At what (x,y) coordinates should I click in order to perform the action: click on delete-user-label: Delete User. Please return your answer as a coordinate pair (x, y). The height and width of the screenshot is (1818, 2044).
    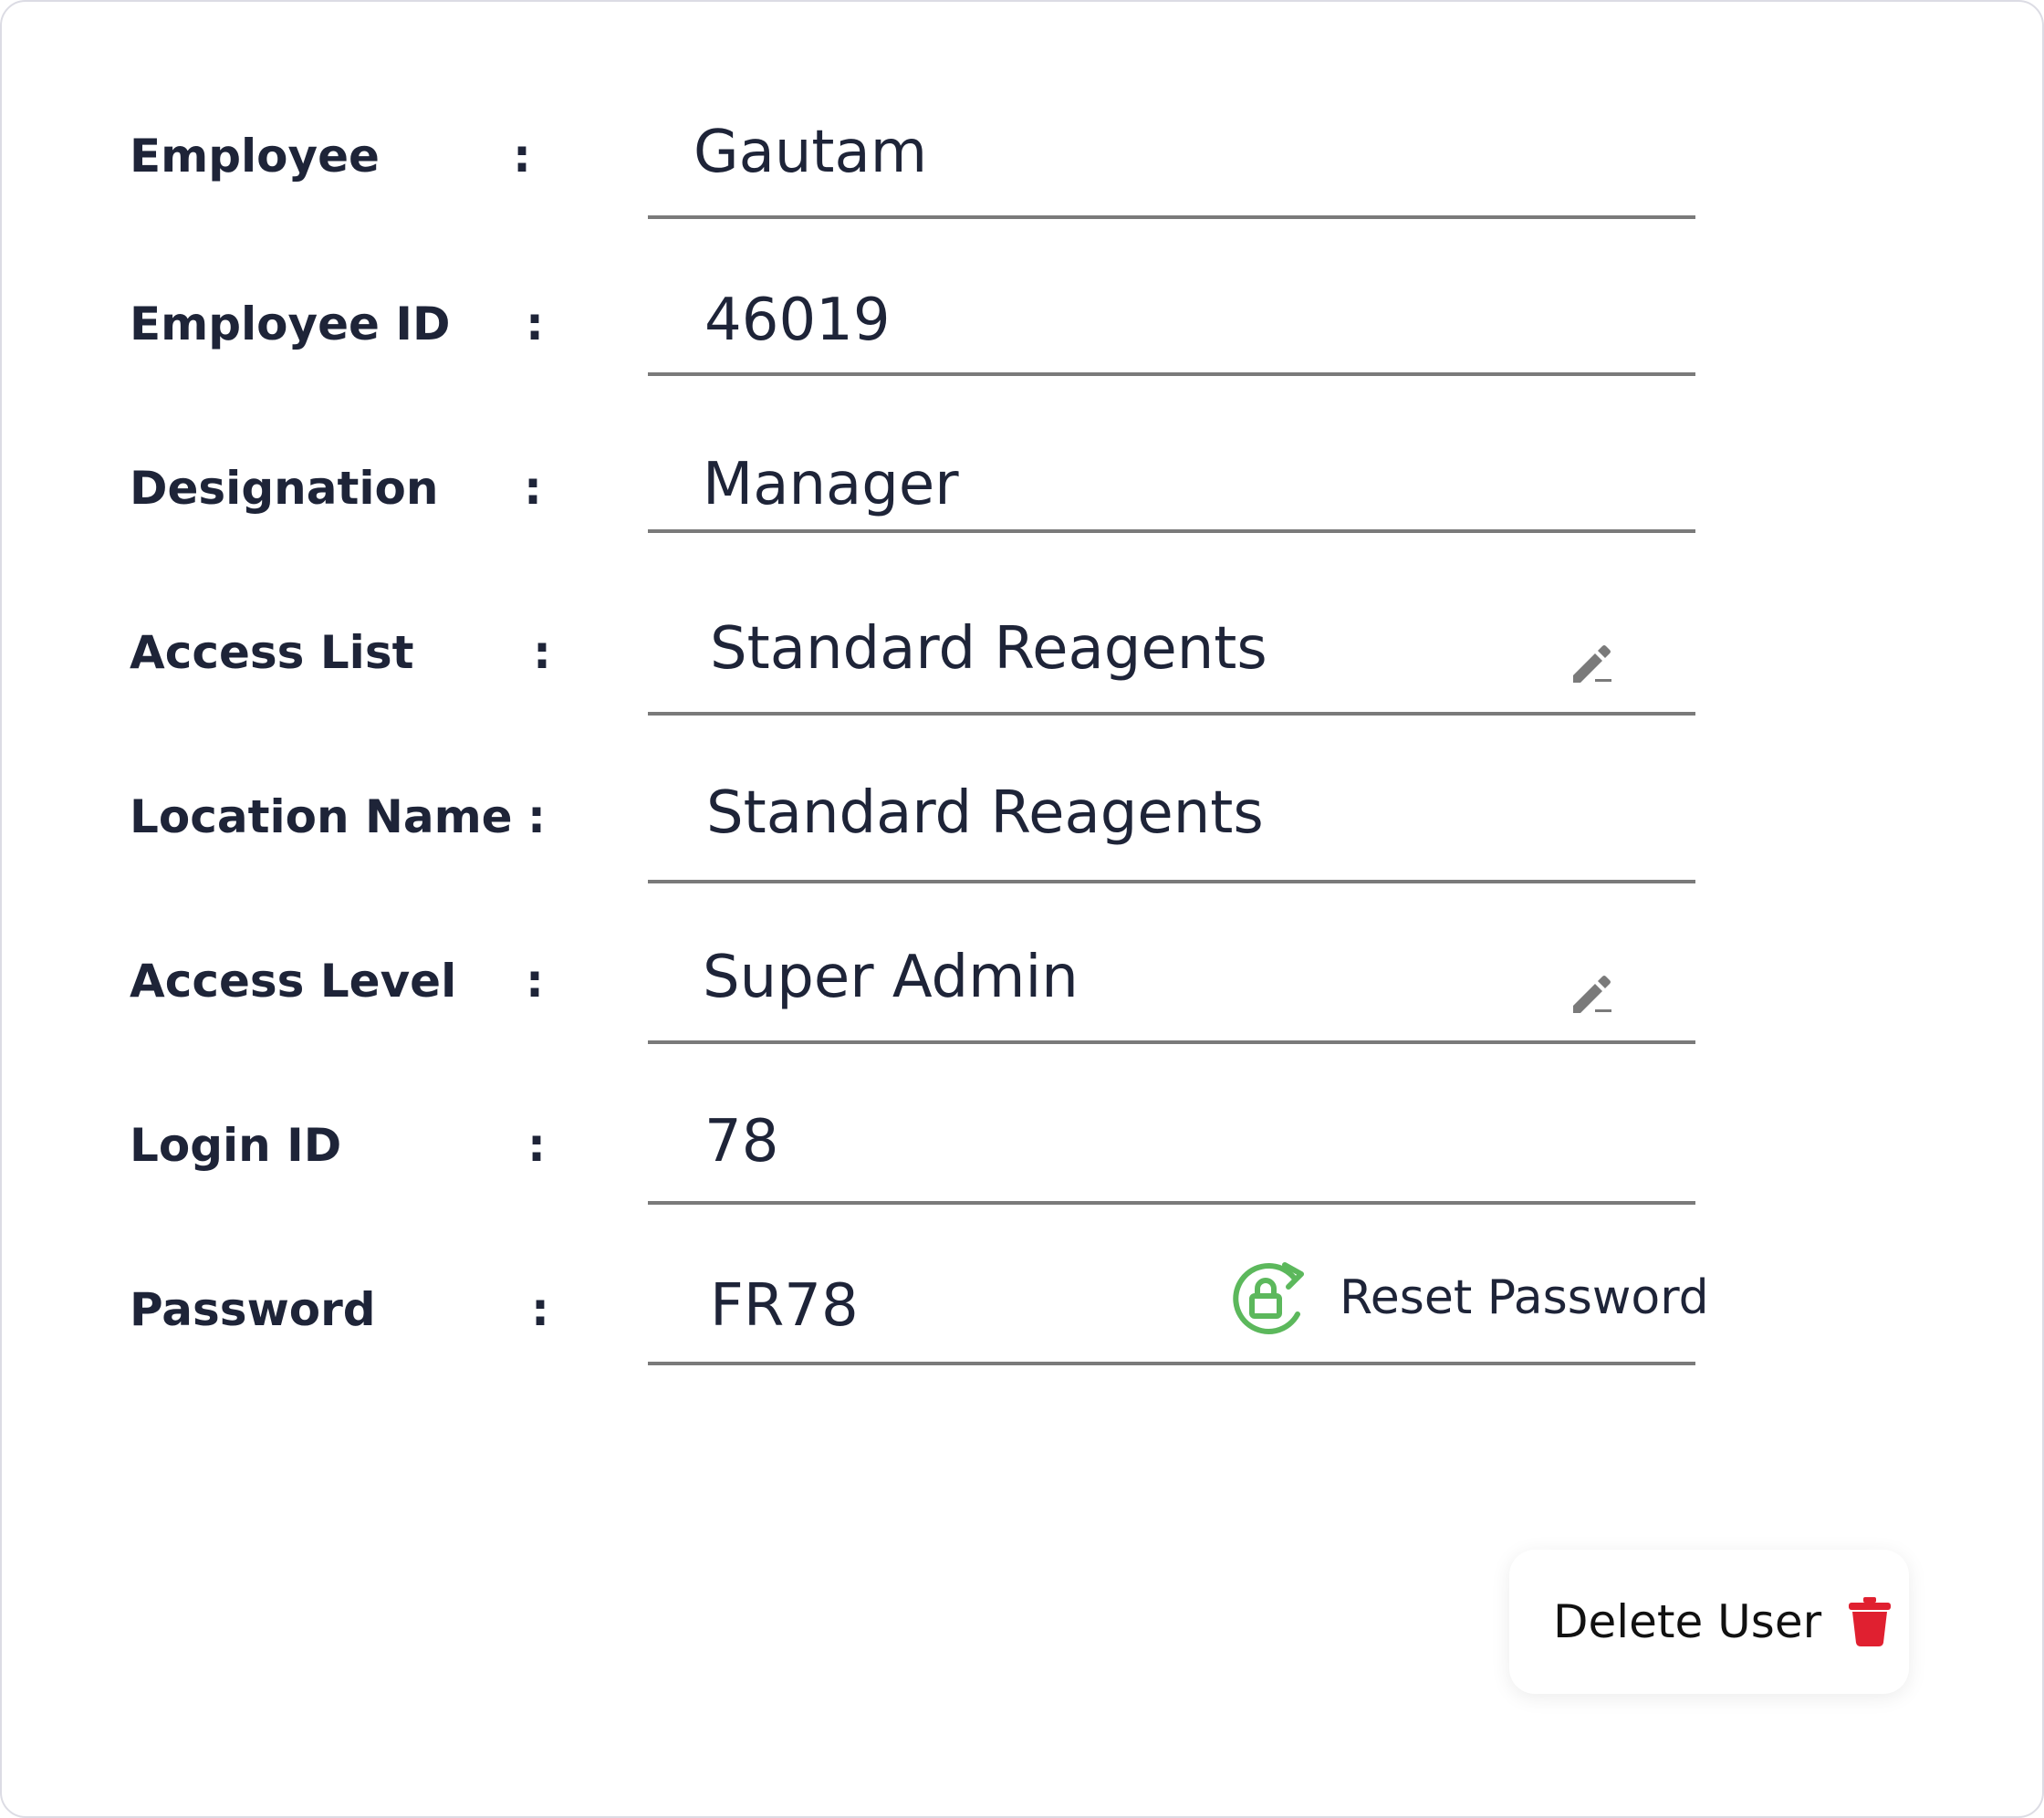
    Looking at the image, I should click on (1687, 1621).